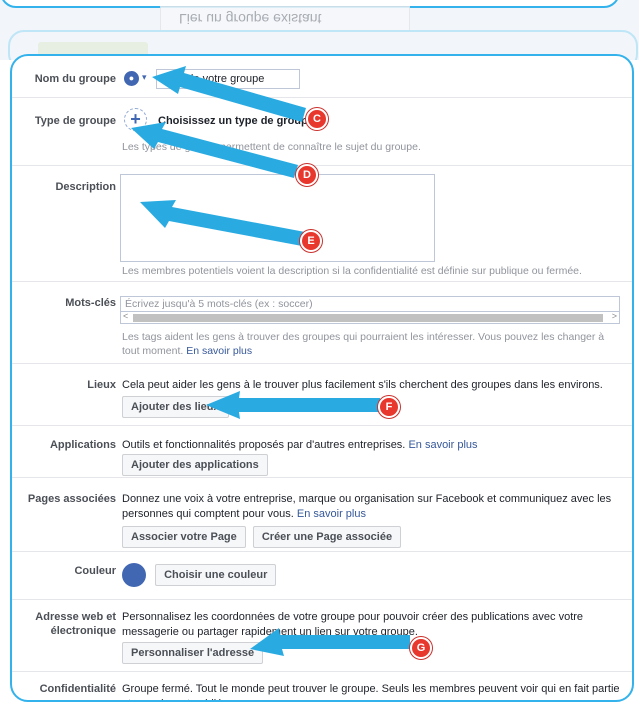 The image size is (639, 705). What do you see at coordinates (228, 79) in the screenshot?
I see `group-name-input: Nom de votre groupe` at bounding box center [228, 79].